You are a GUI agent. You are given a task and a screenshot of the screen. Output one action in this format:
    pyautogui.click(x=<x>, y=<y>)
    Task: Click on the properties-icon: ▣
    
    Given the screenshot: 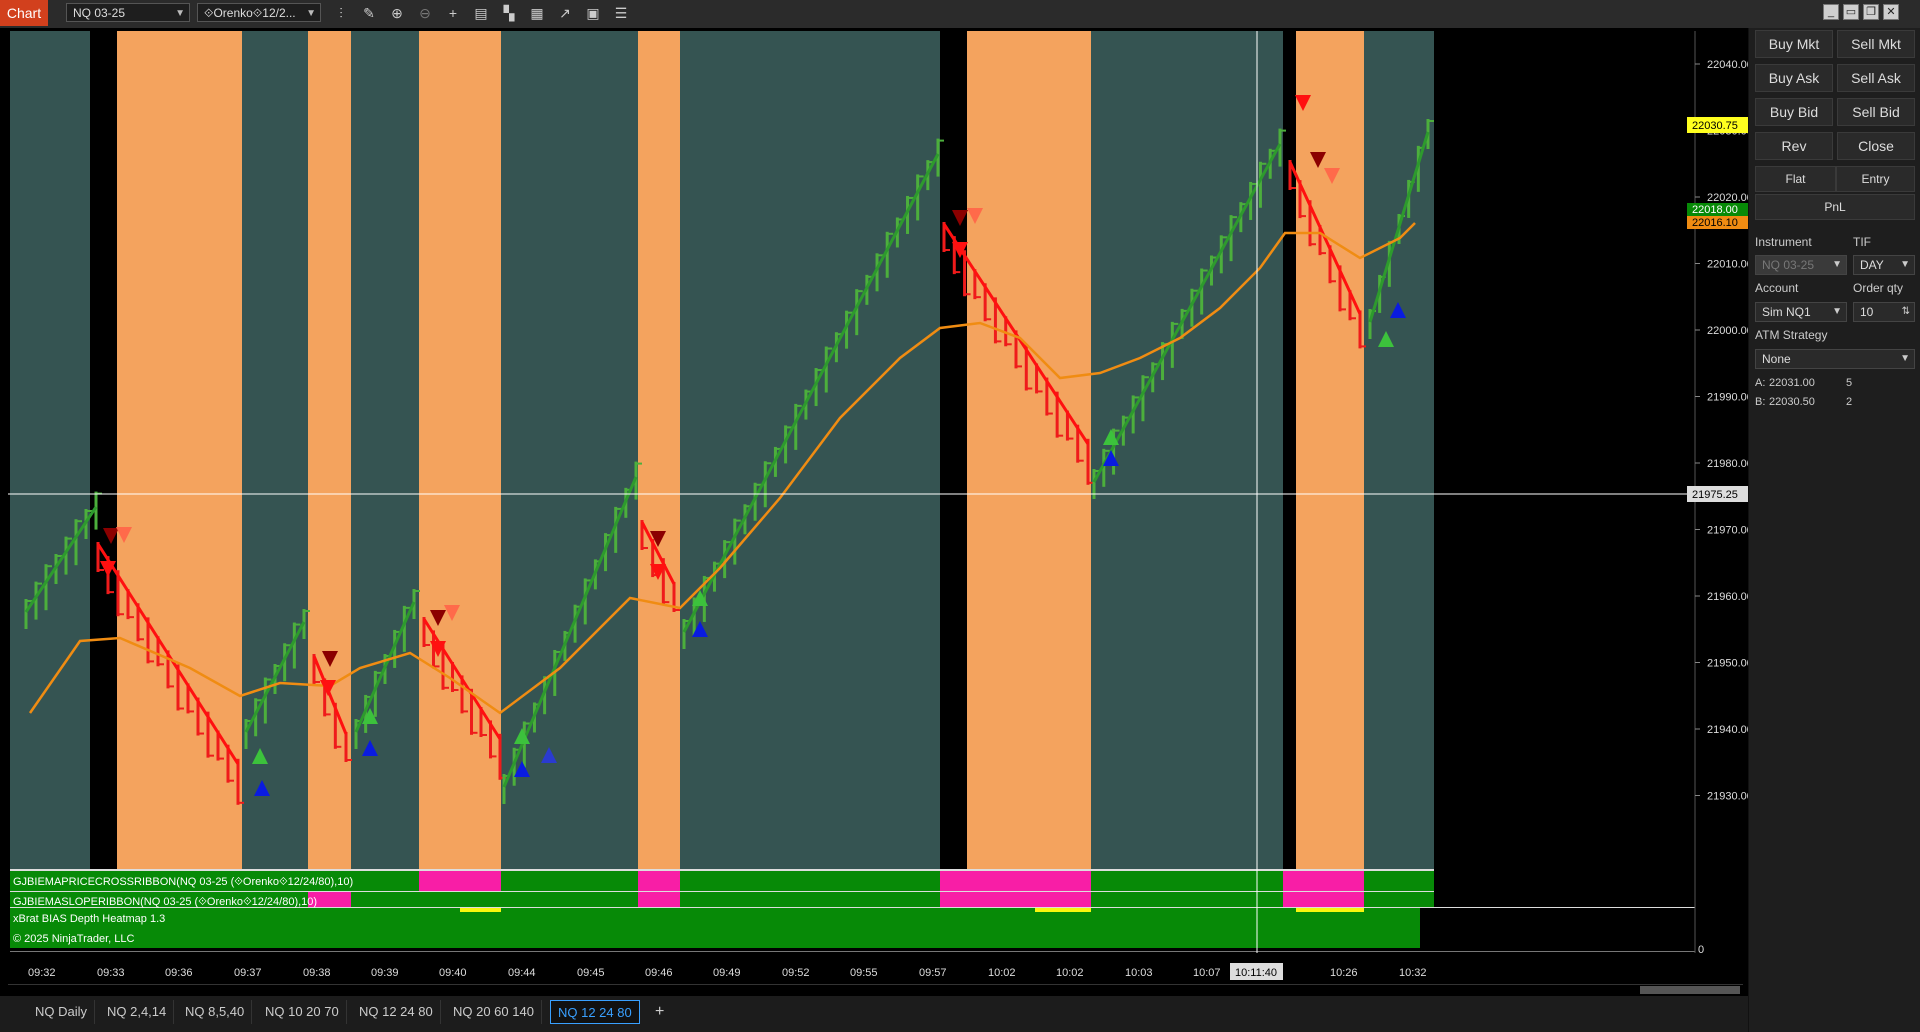 What is the action you would take?
    pyautogui.click(x=593, y=13)
    